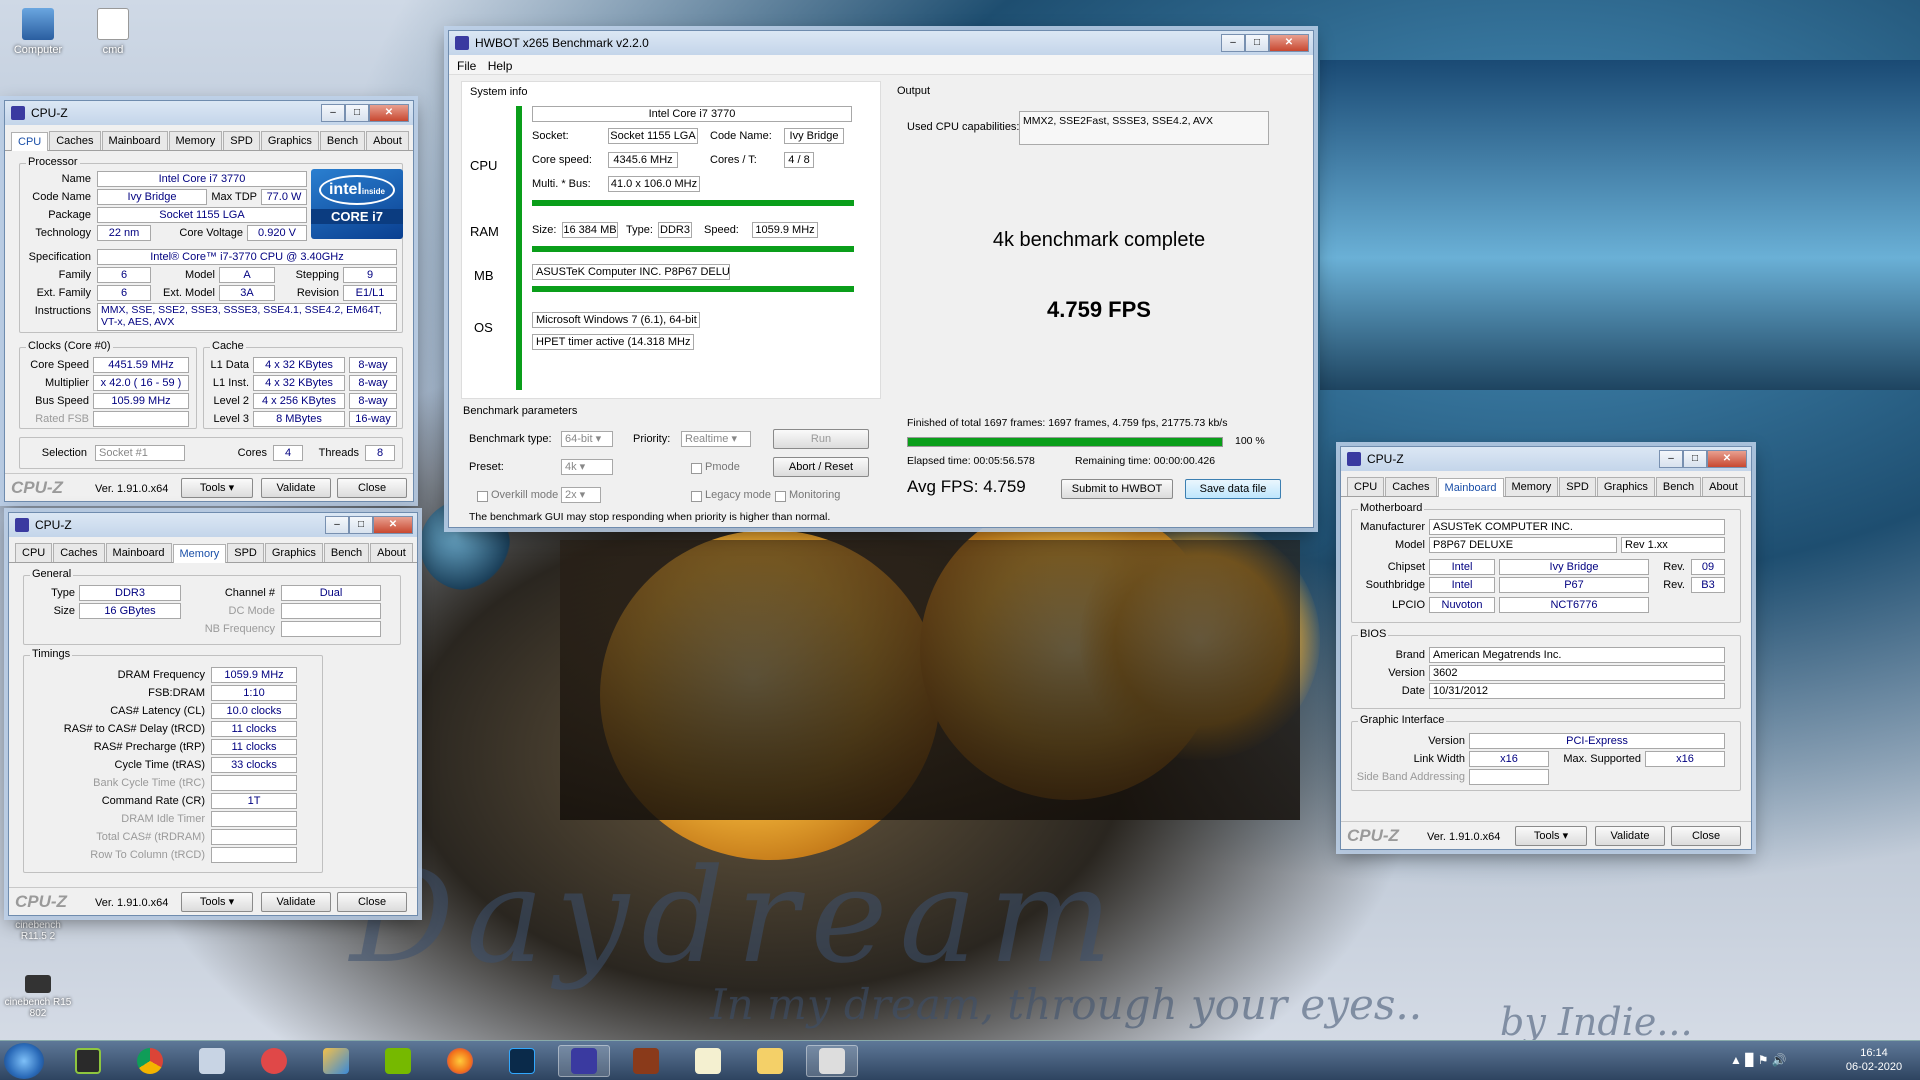 The image size is (1920, 1080). I want to click on desktop-icon-cmd: cmd, so click(113, 32).